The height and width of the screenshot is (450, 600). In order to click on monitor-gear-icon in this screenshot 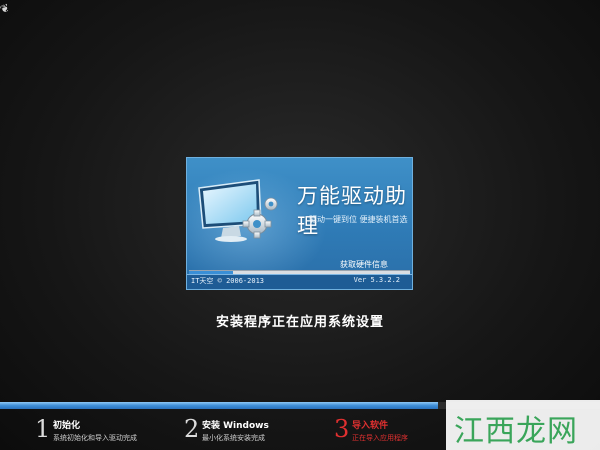, I will do `click(238, 210)`.